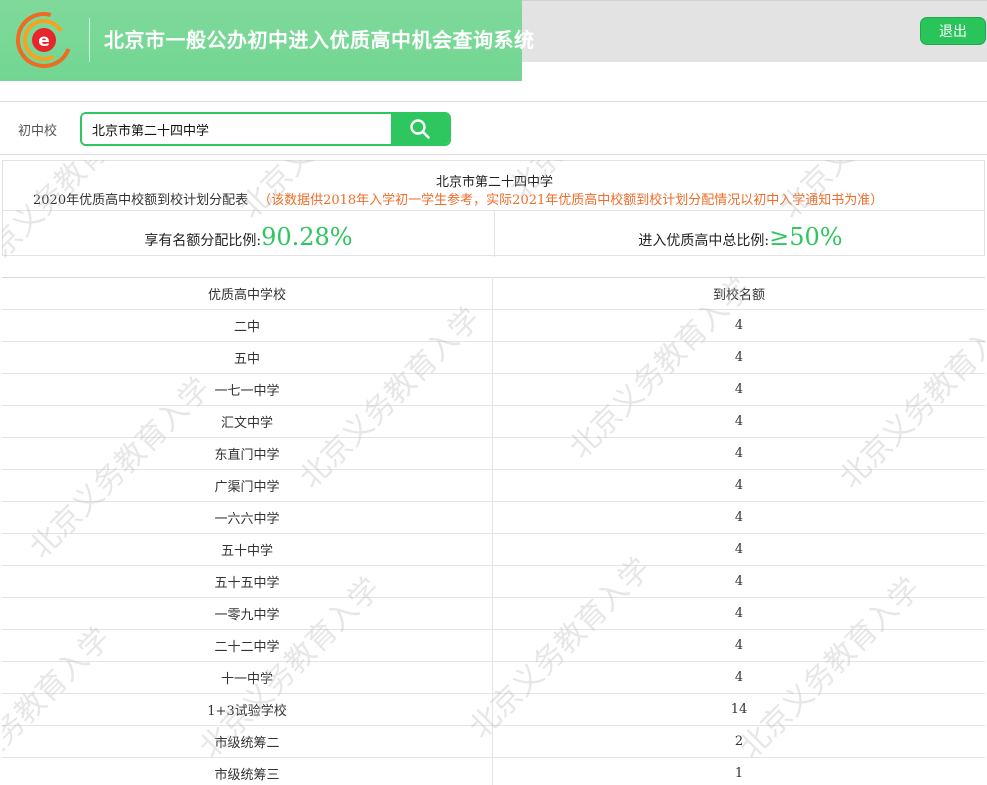 This screenshot has width=987, height=785. What do you see at coordinates (247, 421) in the screenshot?
I see `school-cell: 汇文中学` at bounding box center [247, 421].